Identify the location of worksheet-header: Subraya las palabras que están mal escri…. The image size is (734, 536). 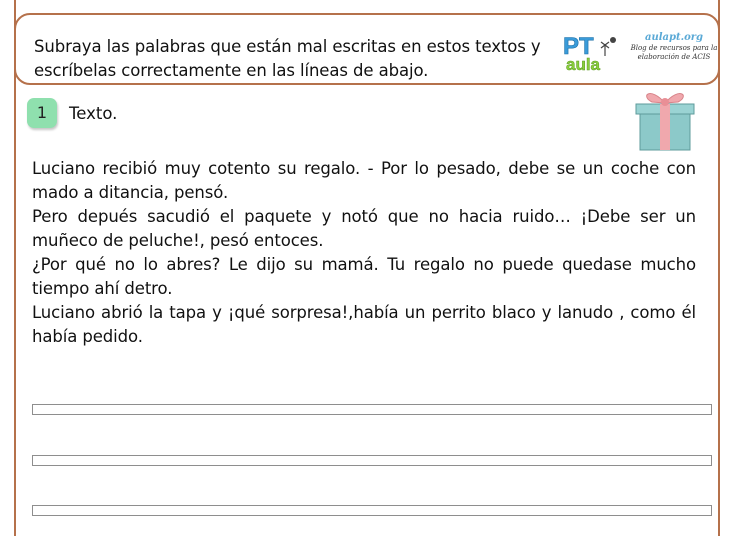
(367, 49).